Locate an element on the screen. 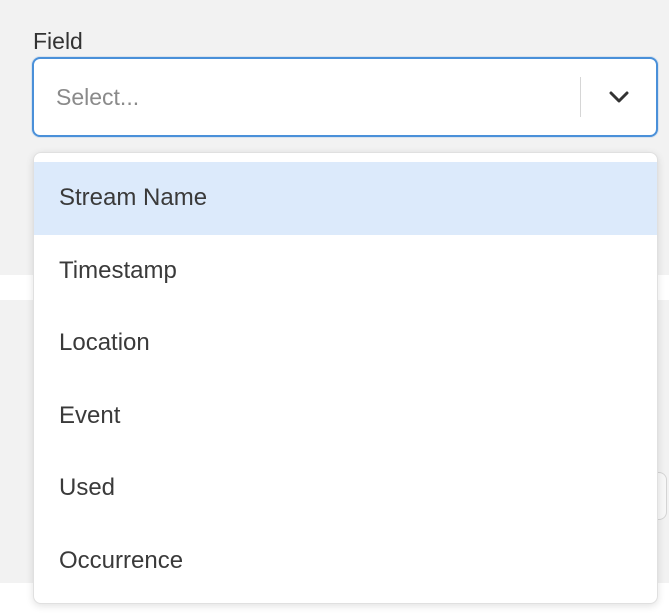 This screenshot has width=669, height=613. dropdown-option-occurrence: Occurrence is located at coordinates (345, 561).